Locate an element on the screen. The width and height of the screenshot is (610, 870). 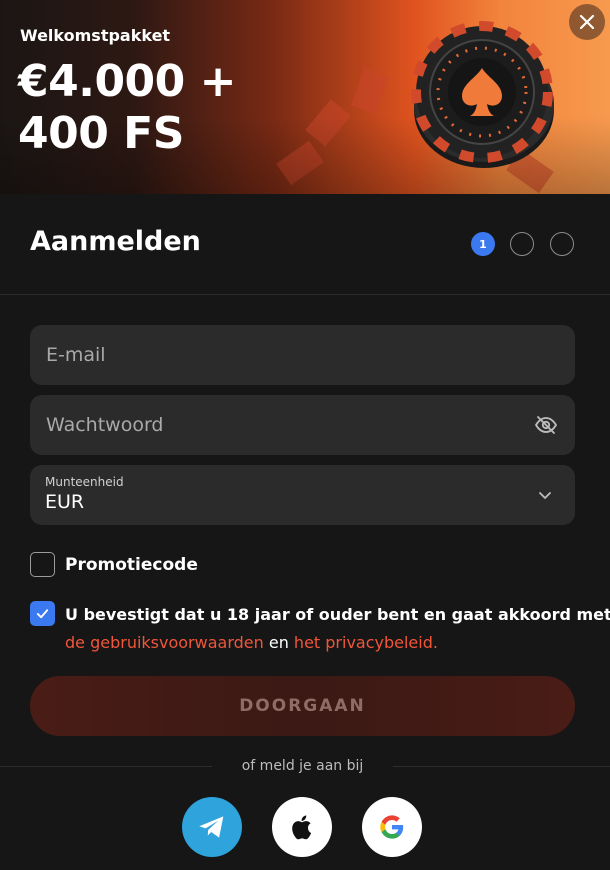
banner-title-line-1: €4.000 + is located at coordinates (127, 81).